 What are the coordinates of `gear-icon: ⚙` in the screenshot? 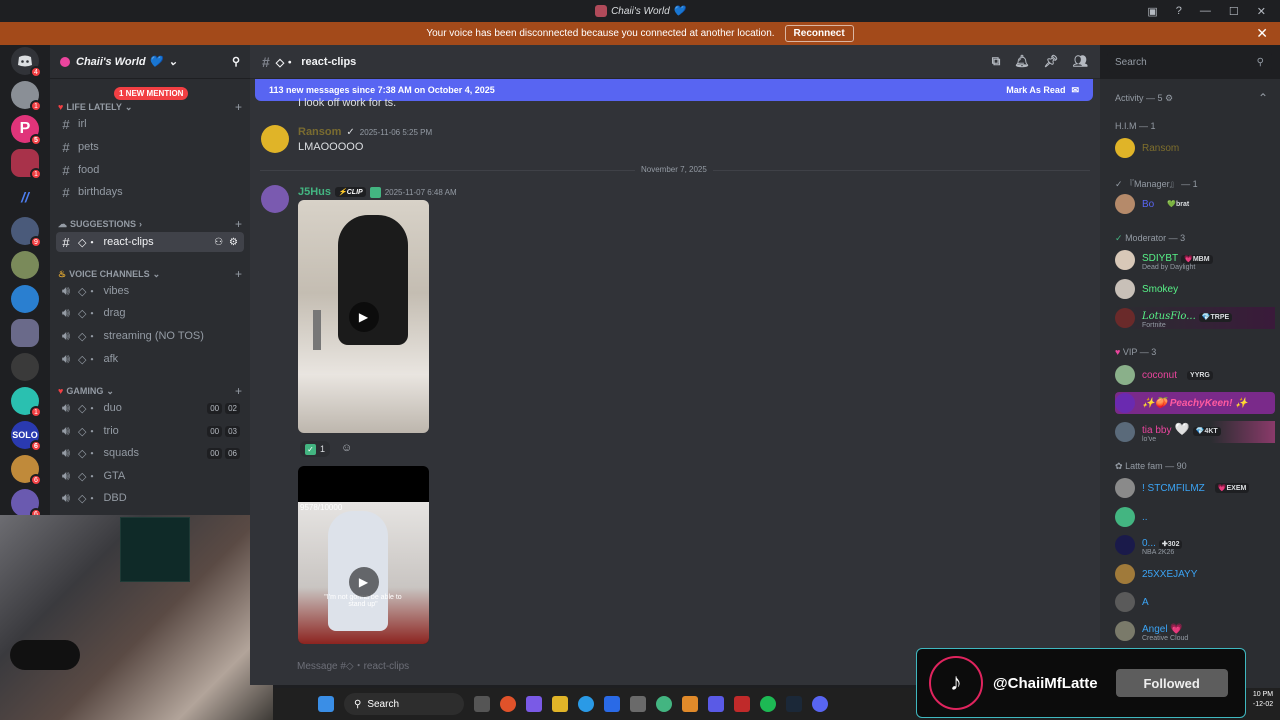 It's located at (233, 242).